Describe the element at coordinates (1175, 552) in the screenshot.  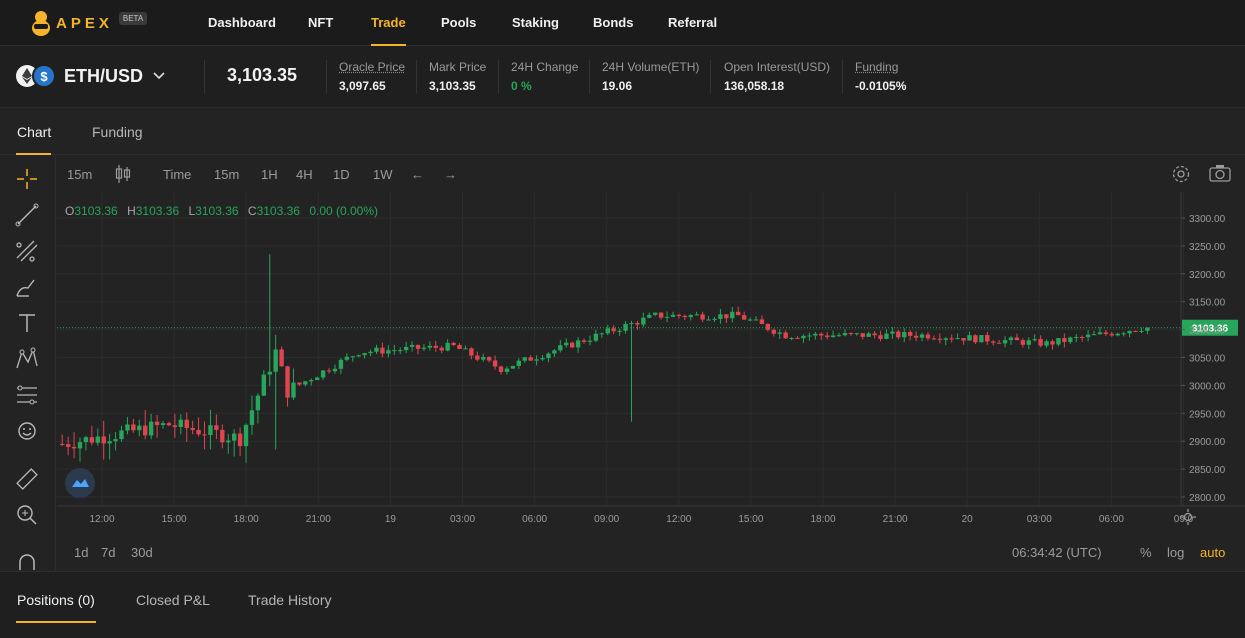
I see `log-toggle: log` at that location.